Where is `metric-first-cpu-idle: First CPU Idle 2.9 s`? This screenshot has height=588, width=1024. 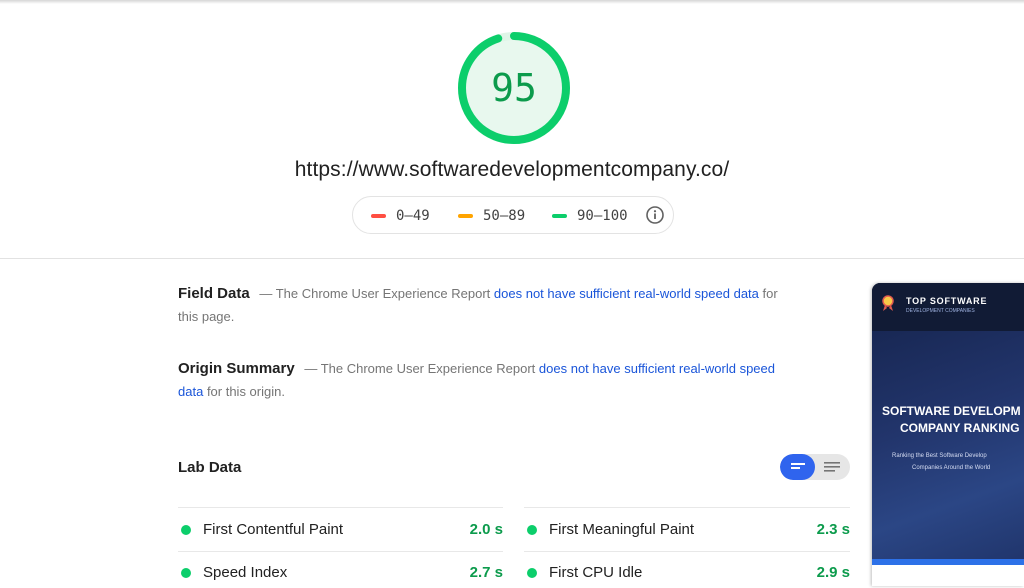
metric-first-cpu-idle: First CPU Idle 2.9 s is located at coordinates (687, 573).